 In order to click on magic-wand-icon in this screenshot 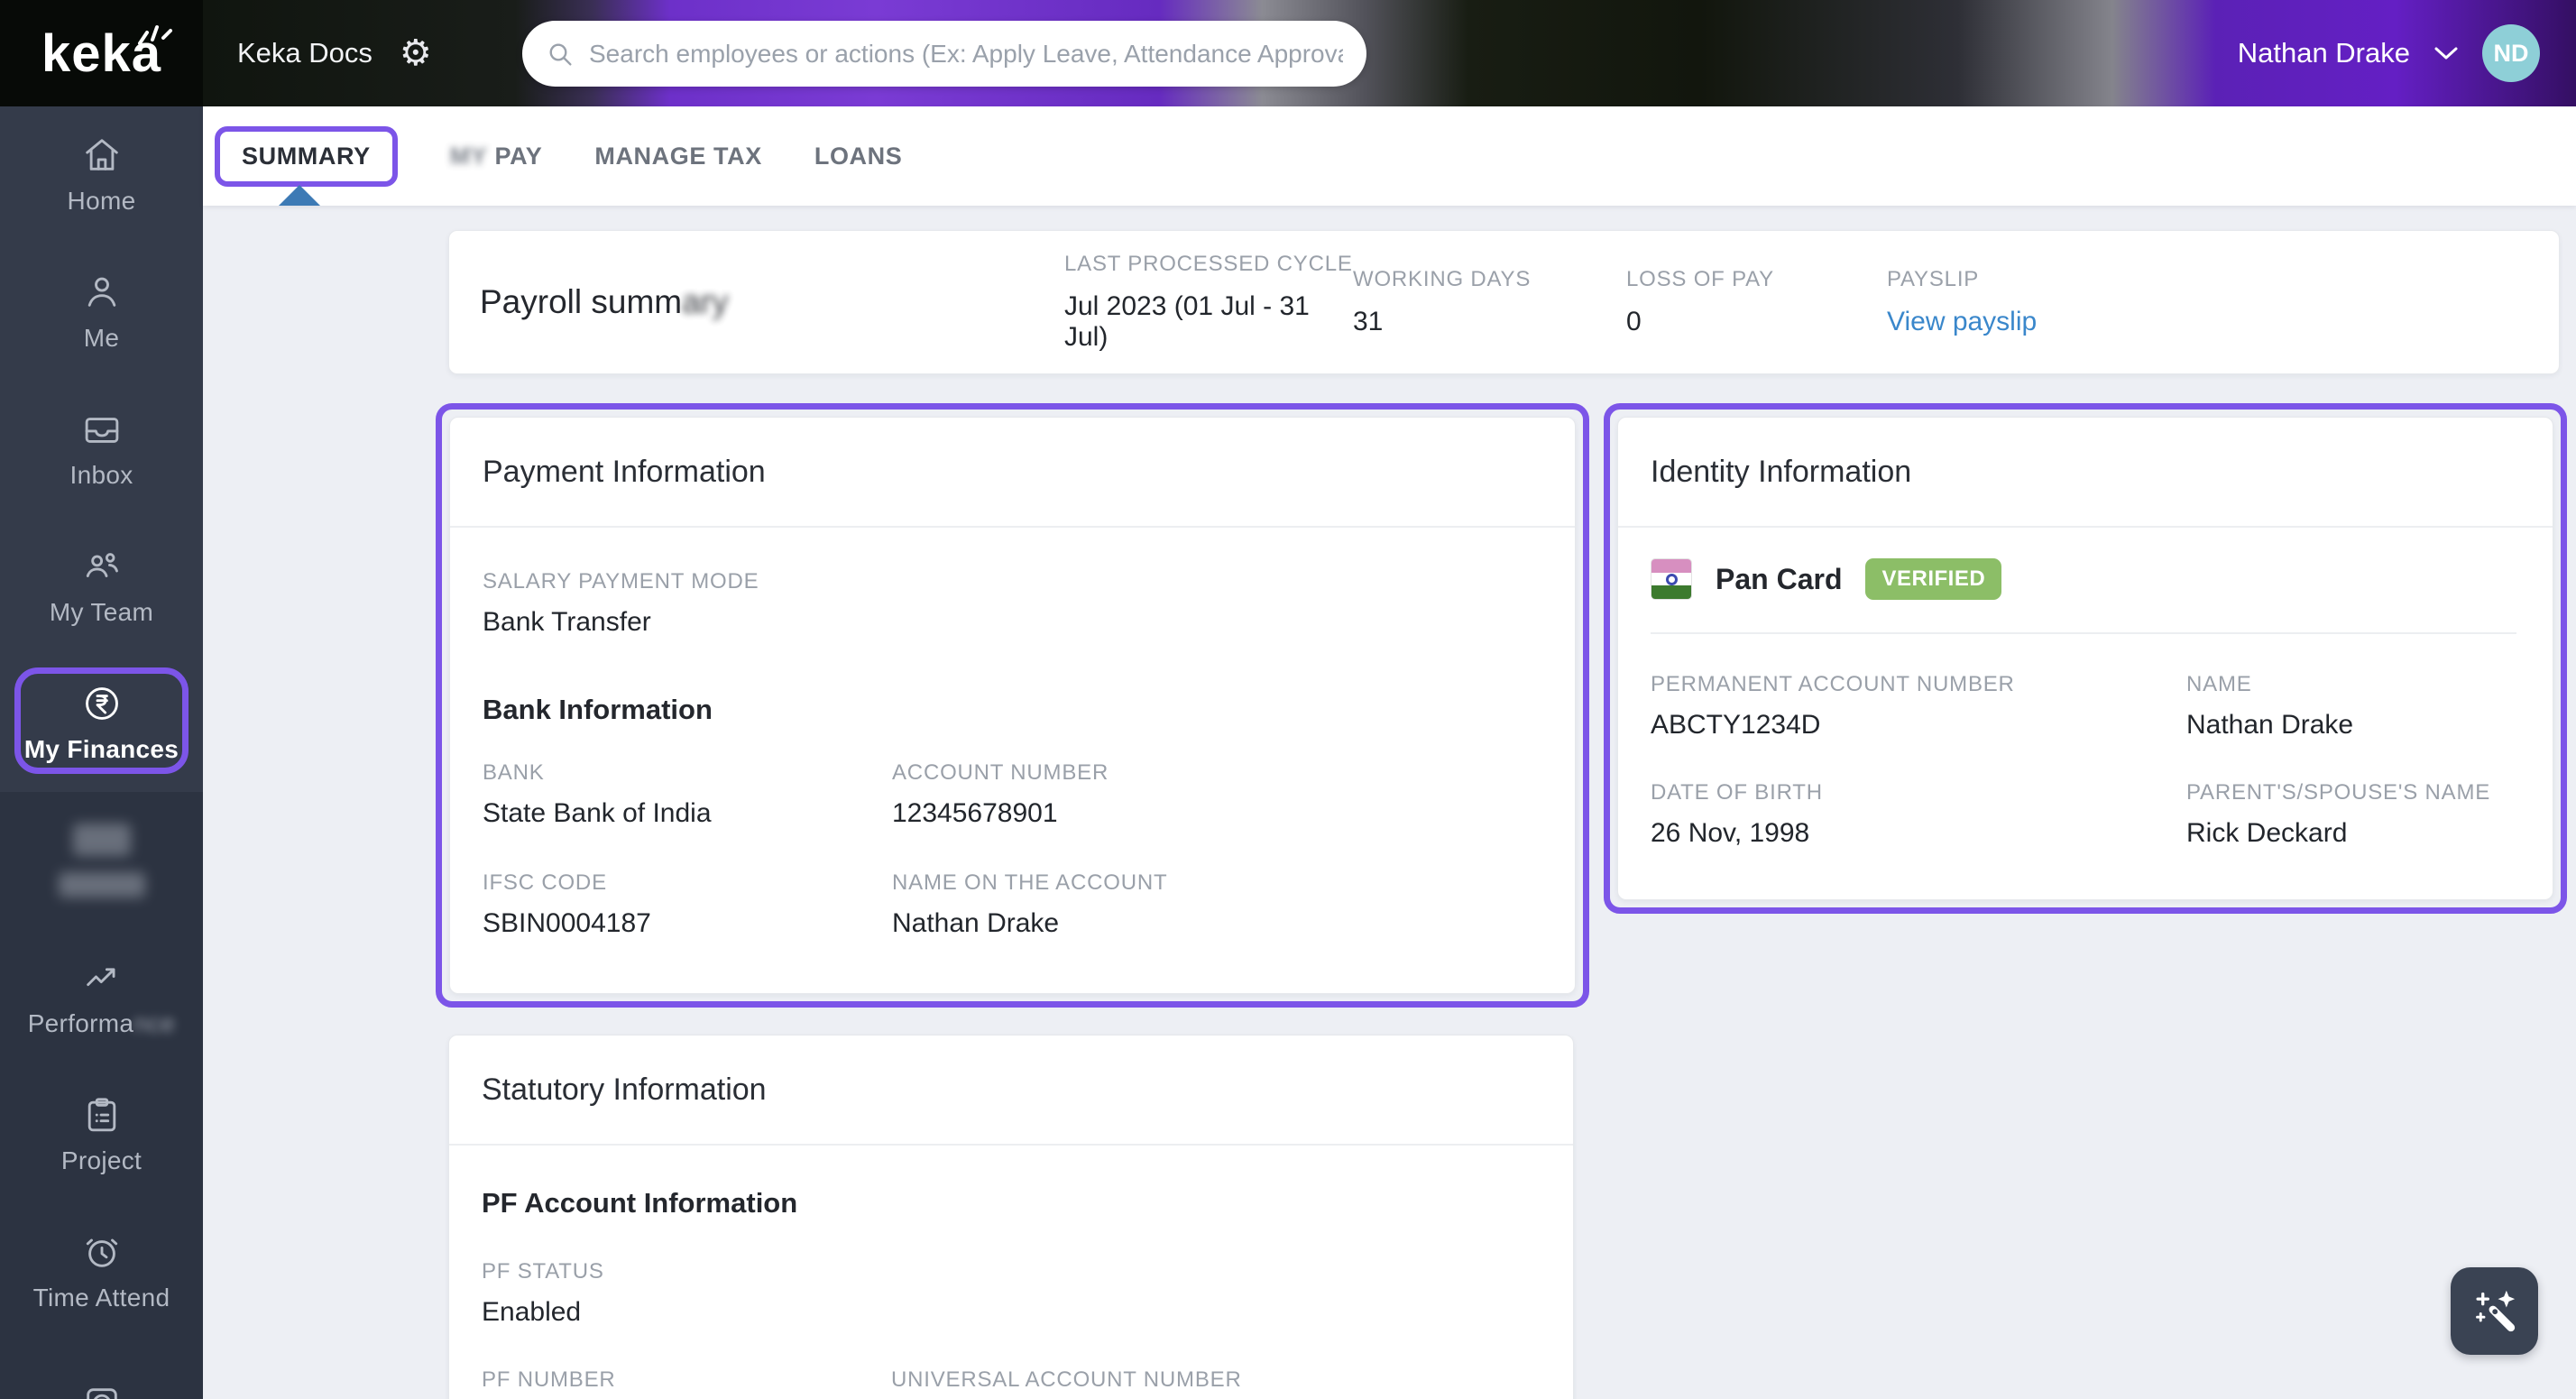, I will do `click(2495, 1310)`.